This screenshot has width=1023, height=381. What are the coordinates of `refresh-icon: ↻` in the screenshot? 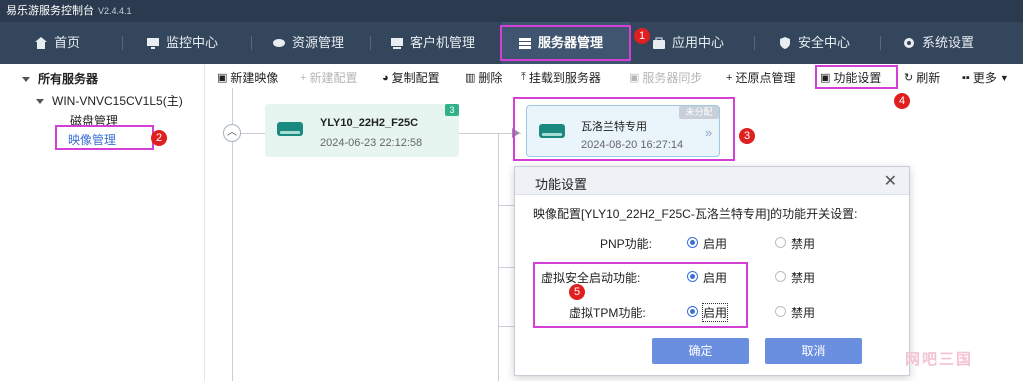 It's located at (909, 78).